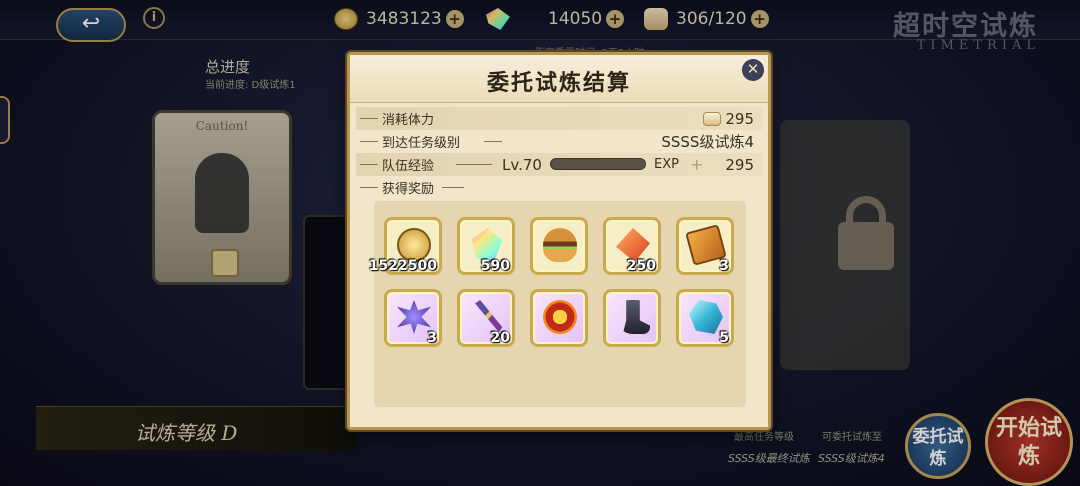  Describe the element at coordinates (666, 164) in the screenshot. I see `exp-label: EXP` at that location.